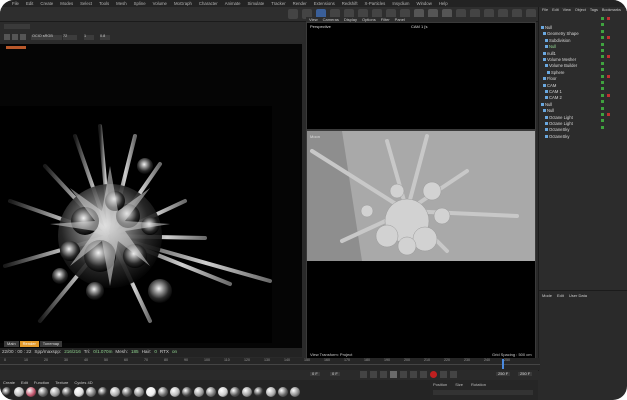  What do you see at coordinates (24, 383) in the screenshot?
I see `material-menu-edit: Edit` at bounding box center [24, 383].